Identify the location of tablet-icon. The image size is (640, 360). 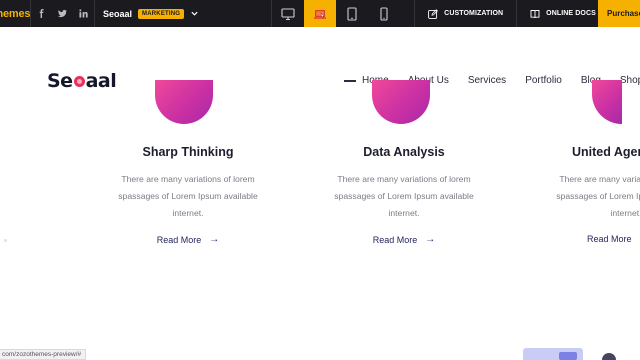
(352, 13).